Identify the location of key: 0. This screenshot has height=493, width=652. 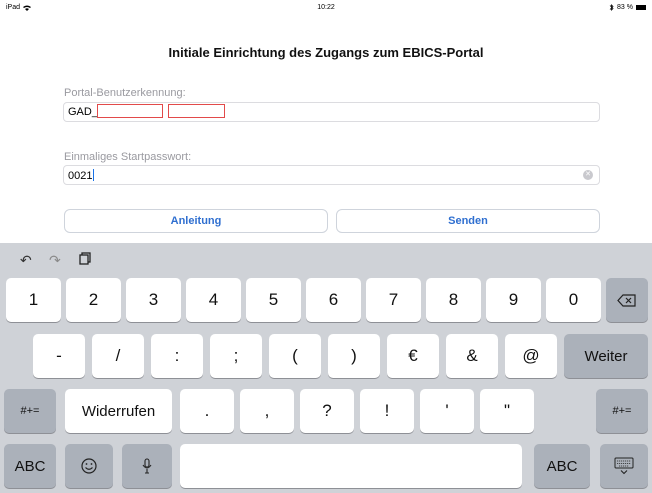
(573, 300).